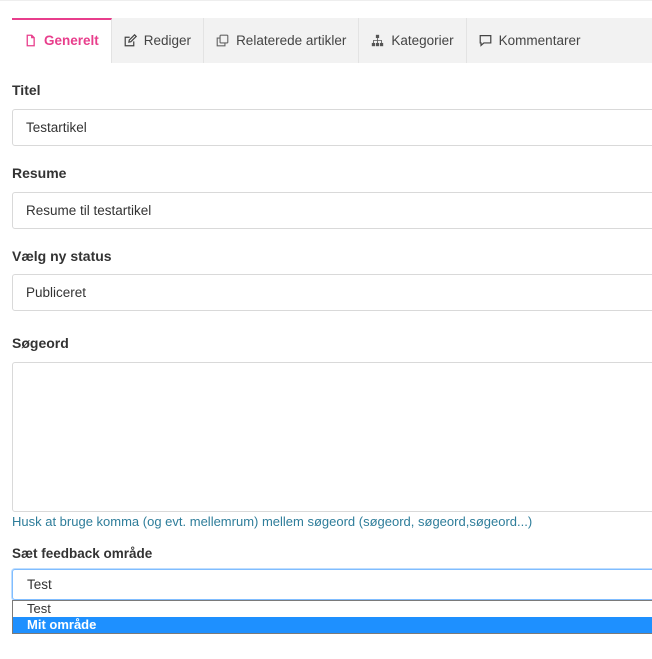  I want to click on summary-label: Resume, so click(39, 173).